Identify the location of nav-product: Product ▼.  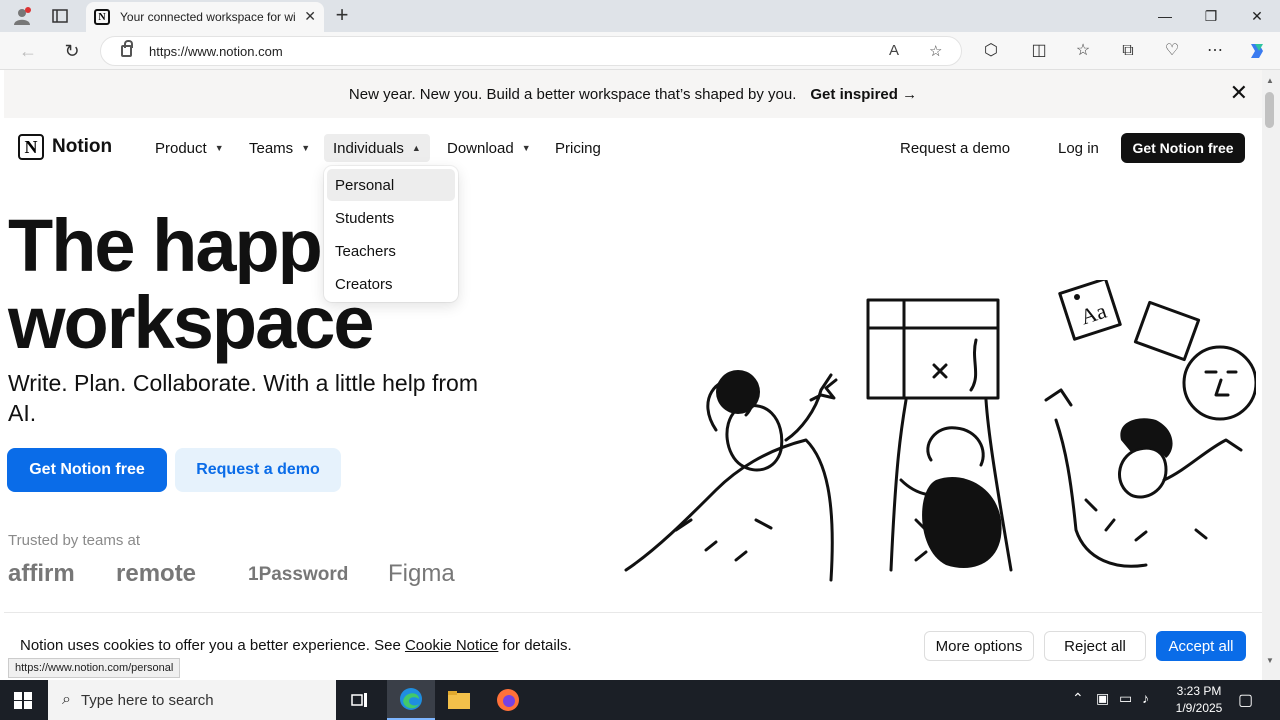
(189, 148).